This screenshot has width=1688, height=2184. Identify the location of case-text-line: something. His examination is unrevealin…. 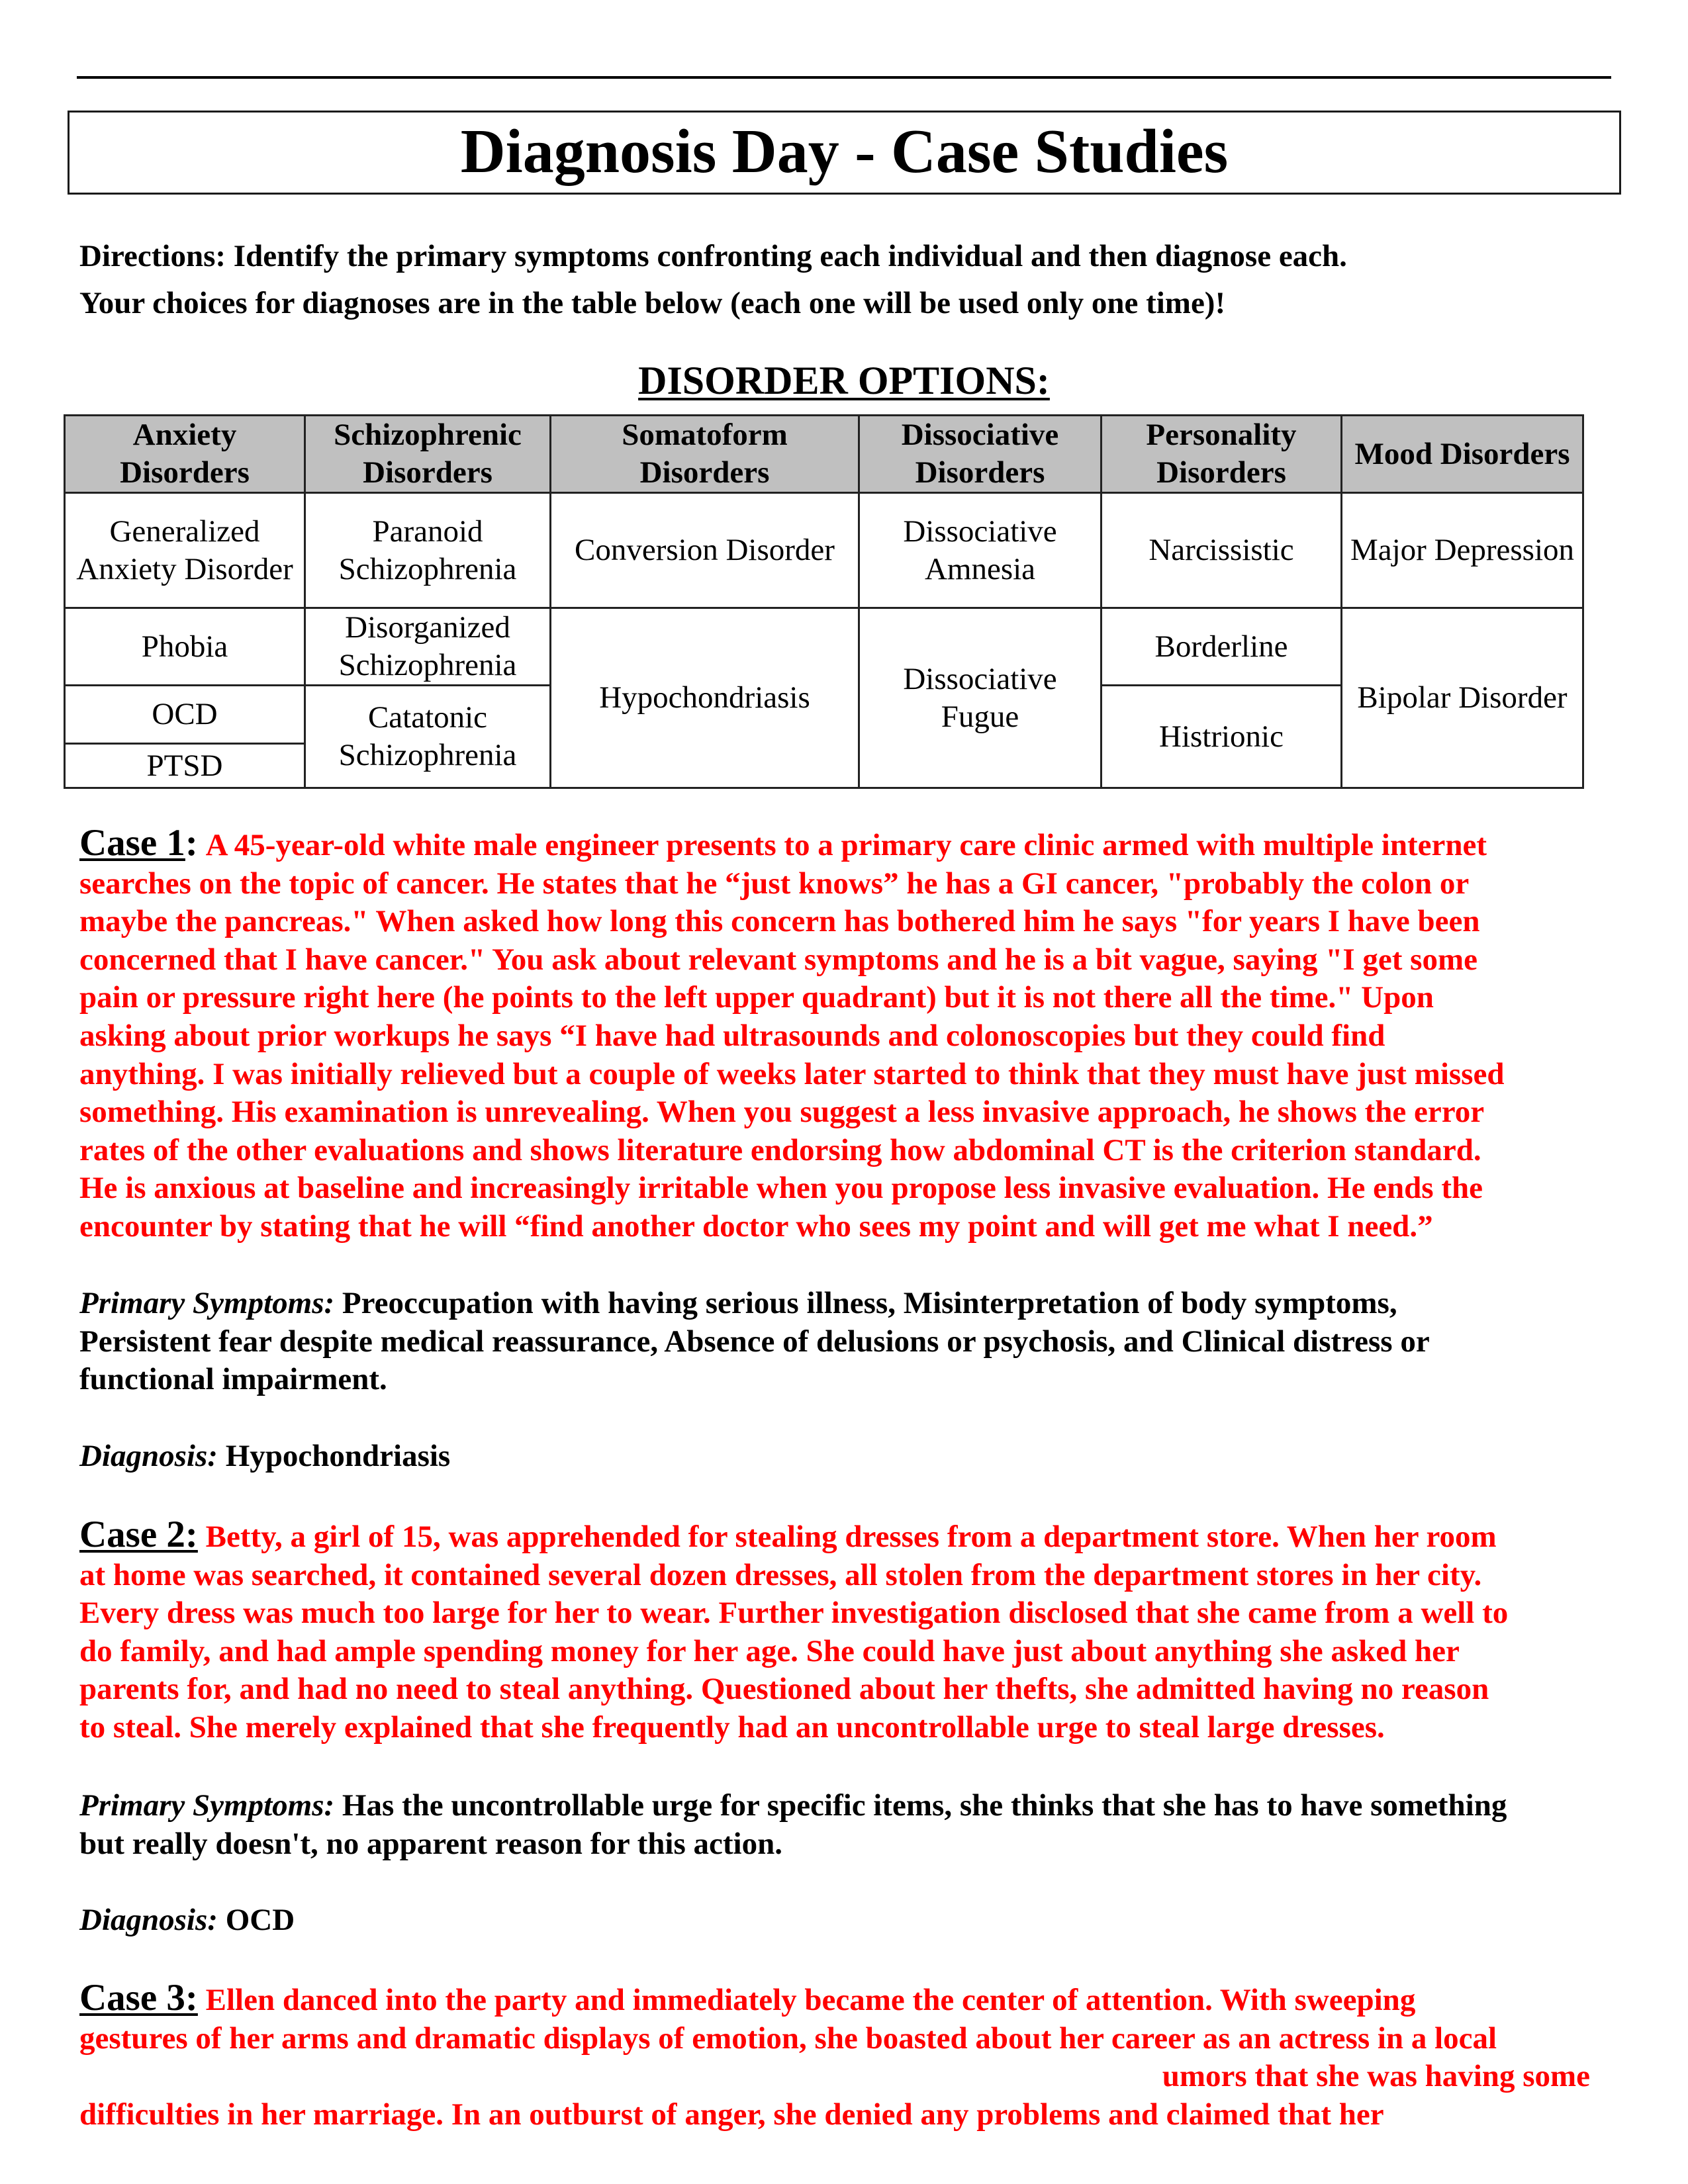
(782, 1112).